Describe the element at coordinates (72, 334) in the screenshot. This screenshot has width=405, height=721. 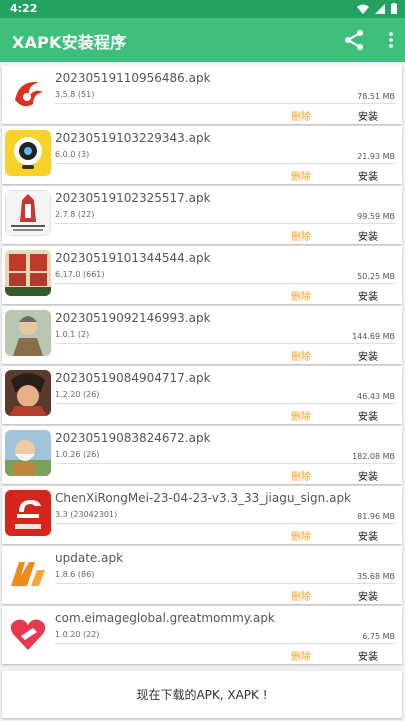
I see `apk-version: 1.0.1 (2)` at that location.